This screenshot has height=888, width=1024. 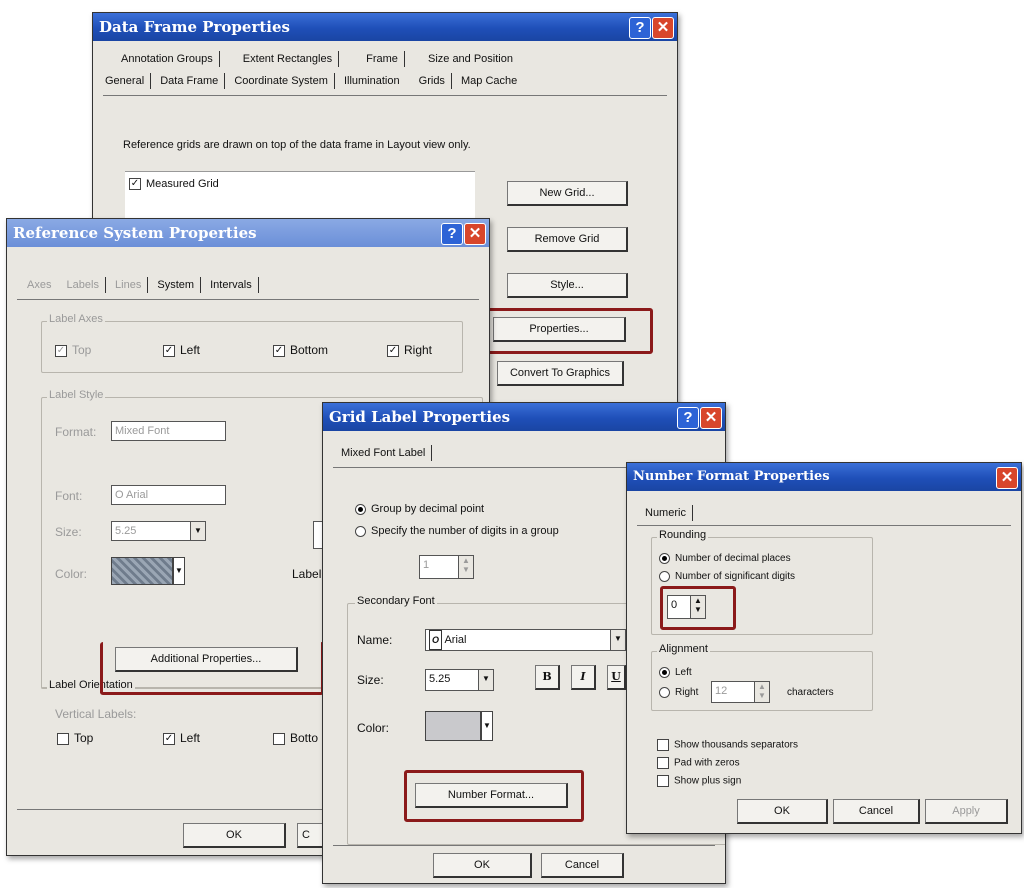 What do you see at coordinates (525, 640) in the screenshot?
I see `font-name-dropdown: O Arial ▼` at bounding box center [525, 640].